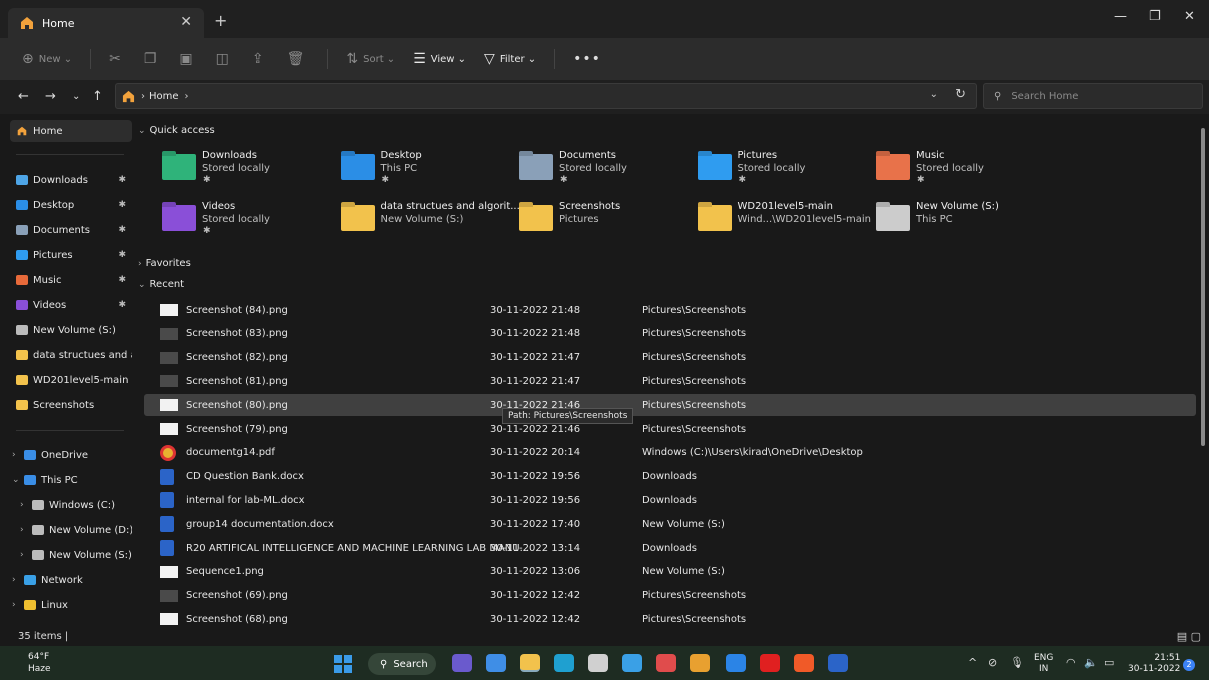 This screenshot has height=680, width=1209. What do you see at coordinates (298, 59) in the screenshot?
I see `delete-button: 🗑` at bounding box center [298, 59].